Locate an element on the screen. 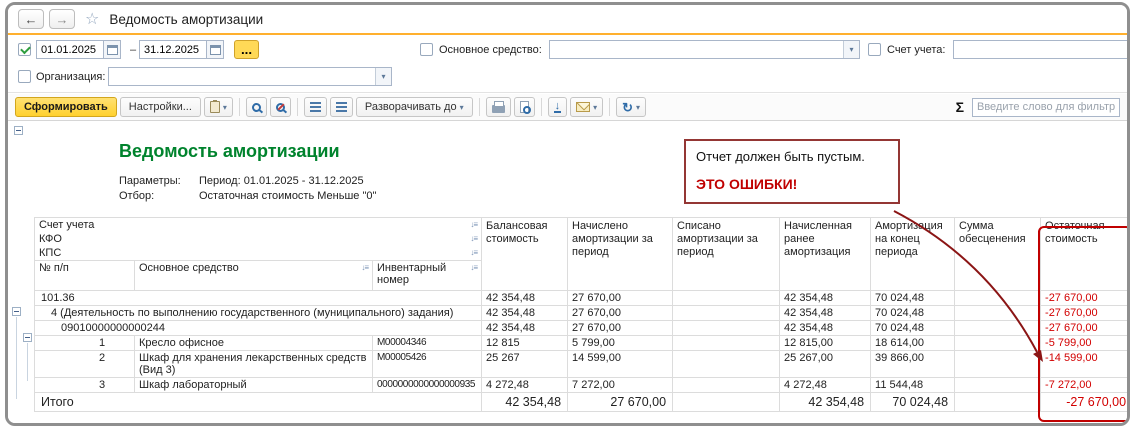  params-label: Параметры: is located at coordinates (150, 181).